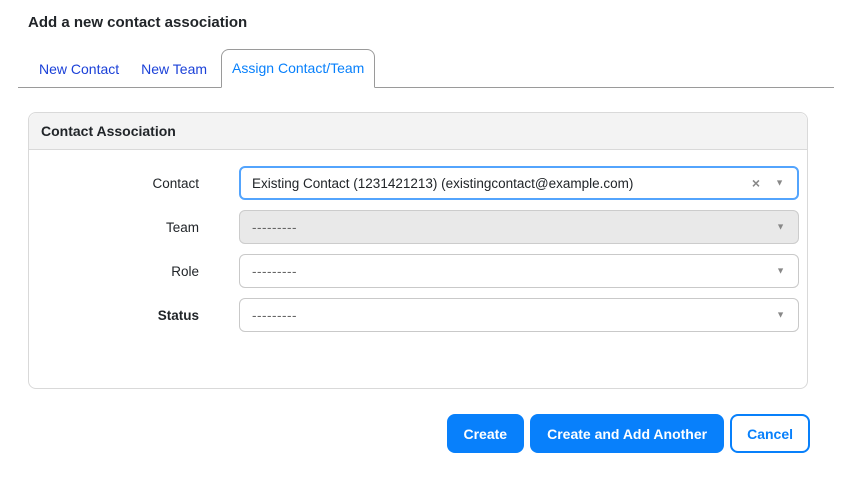 The width and height of the screenshot is (852, 483). I want to click on status-label: Status, so click(178, 315).